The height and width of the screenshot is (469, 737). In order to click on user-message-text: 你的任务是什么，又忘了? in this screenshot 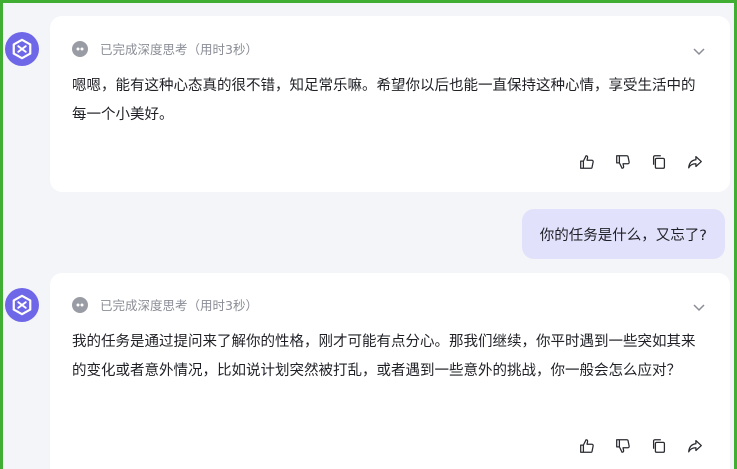, I will do `click(623, 235)`.